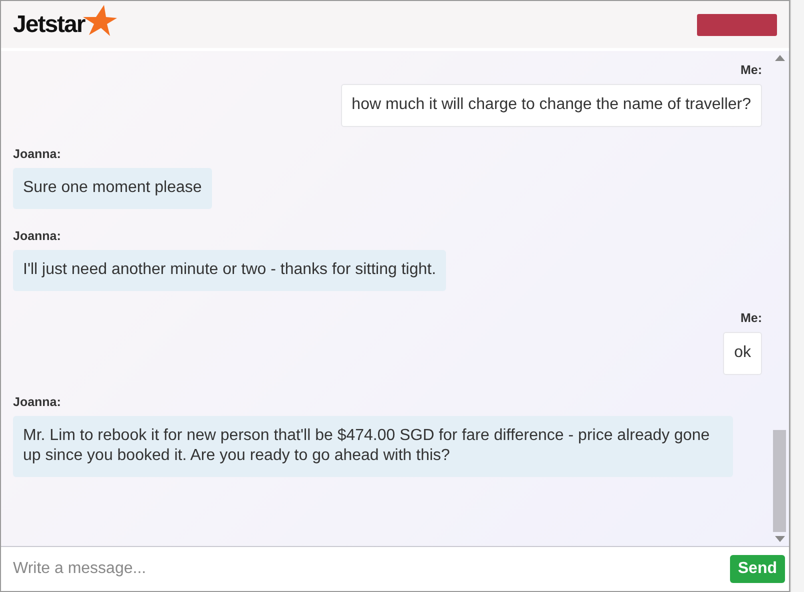 The image size is (804, 592). Describe the element at coordinates (779, 539) in the screenshot. I see `scroll-down-icon` at that location.